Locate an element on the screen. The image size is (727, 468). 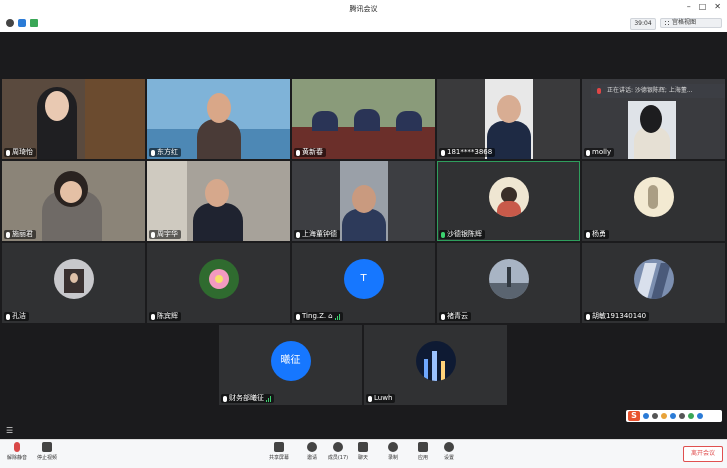
participant-name-tag: 杨勇 is located at coordinates (596, 234).